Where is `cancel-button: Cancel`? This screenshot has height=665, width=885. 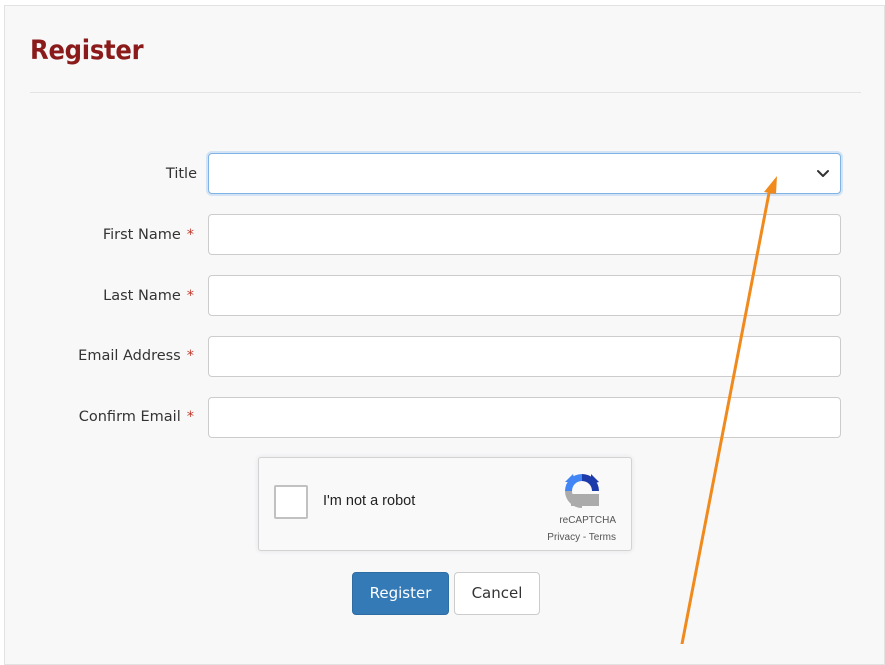 cancel-button: Cancel is located at coordinates (497, 593).